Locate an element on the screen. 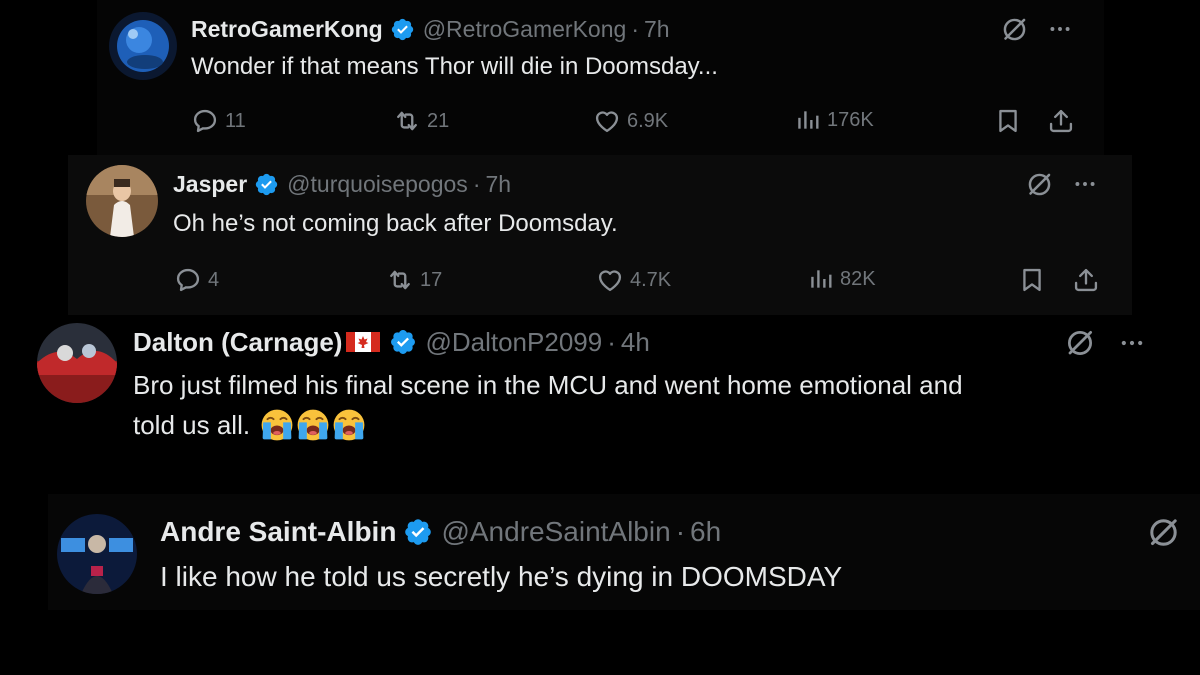 Image resolution: width=1200 pixels, height=675 pixels. repost-button: 17 is located at coordinates (414, 280).